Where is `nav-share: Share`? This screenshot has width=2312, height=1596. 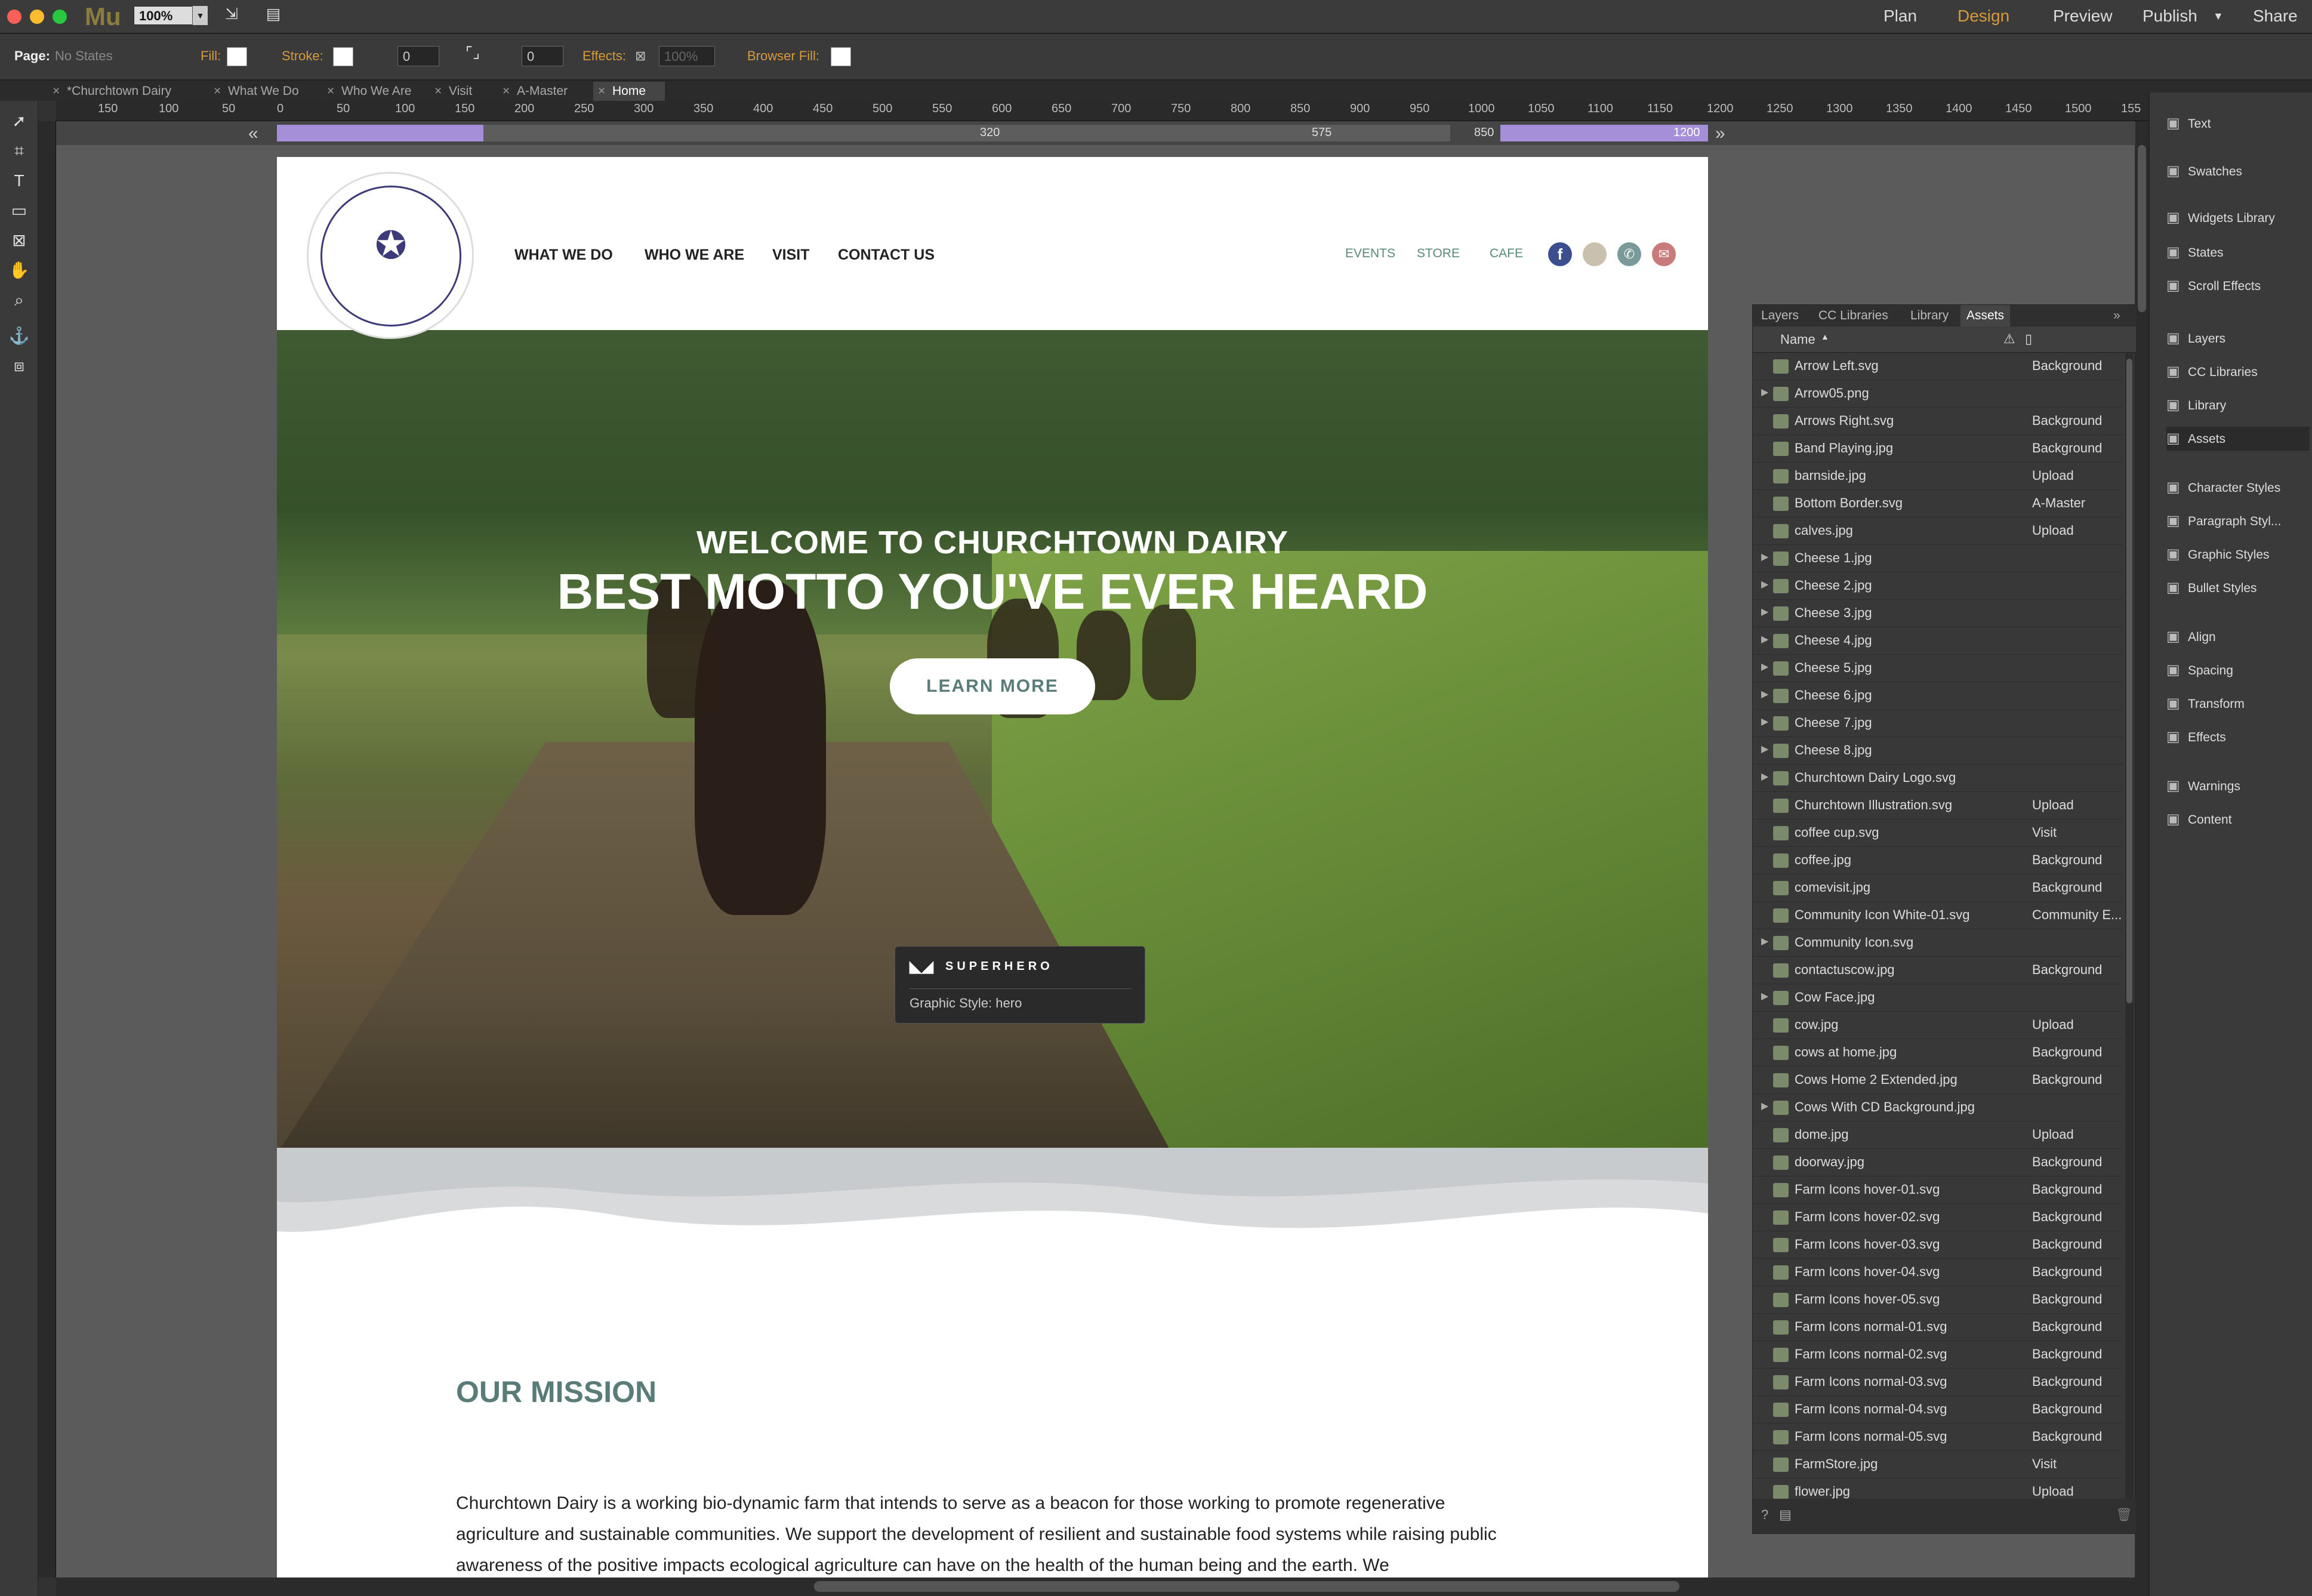
nav-share: Share is located at coordinates (2275, 17).